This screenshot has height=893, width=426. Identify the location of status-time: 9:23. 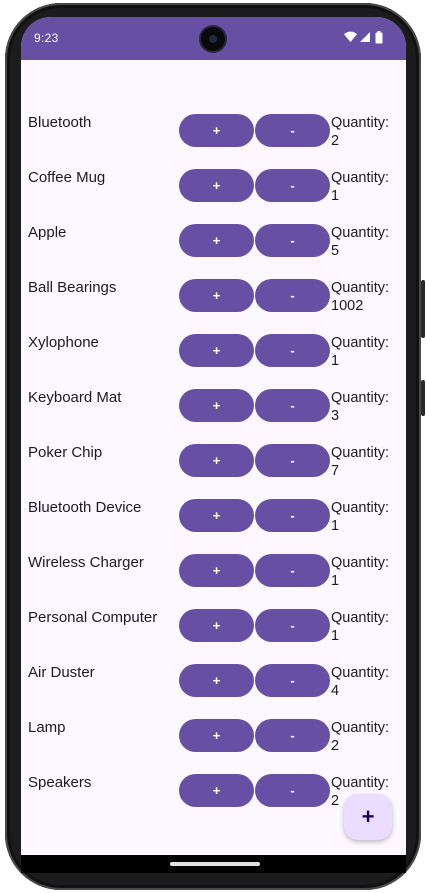
(46, 38).